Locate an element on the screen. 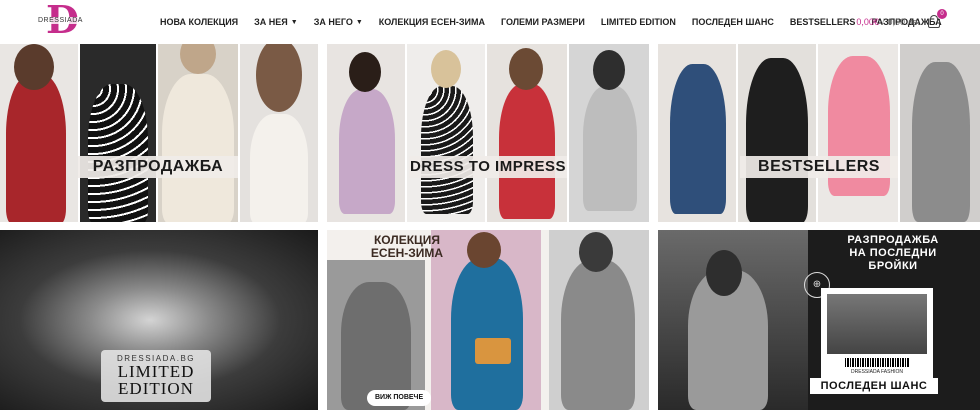  see-more-button: ВИЖ ПОВЕЧЕ is located at coordinates (399, 398).